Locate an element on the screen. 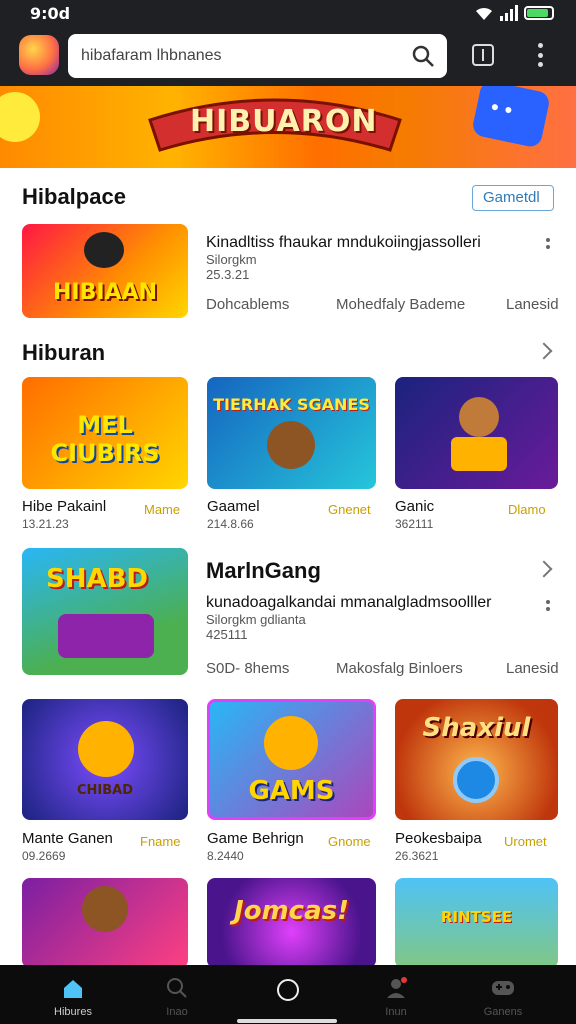 The image size is (576, 1024). search-query: hibafaram lhbnanes is located at coordinates (151, 55).